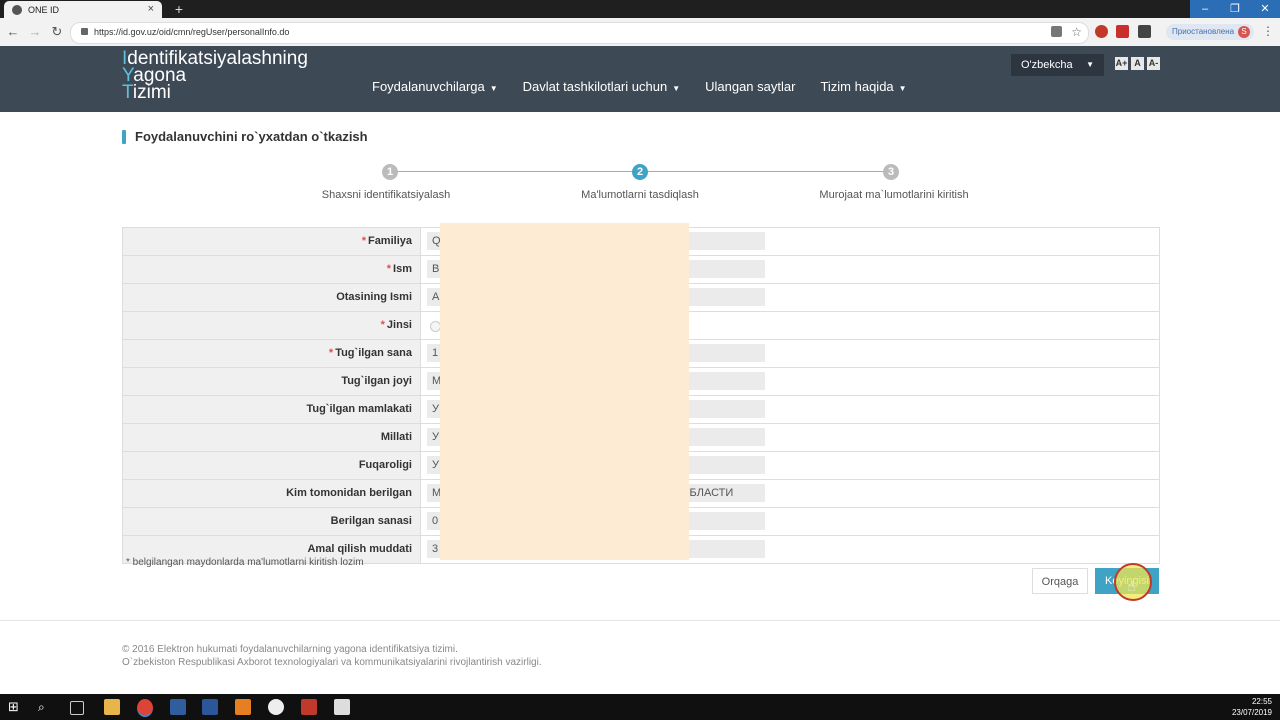 The image size is (1280, 720). Describe the element at coordinates (750, 86) in the screenshot. I see `nav-item-connected-sites: Ulangan saytlar` at that location.